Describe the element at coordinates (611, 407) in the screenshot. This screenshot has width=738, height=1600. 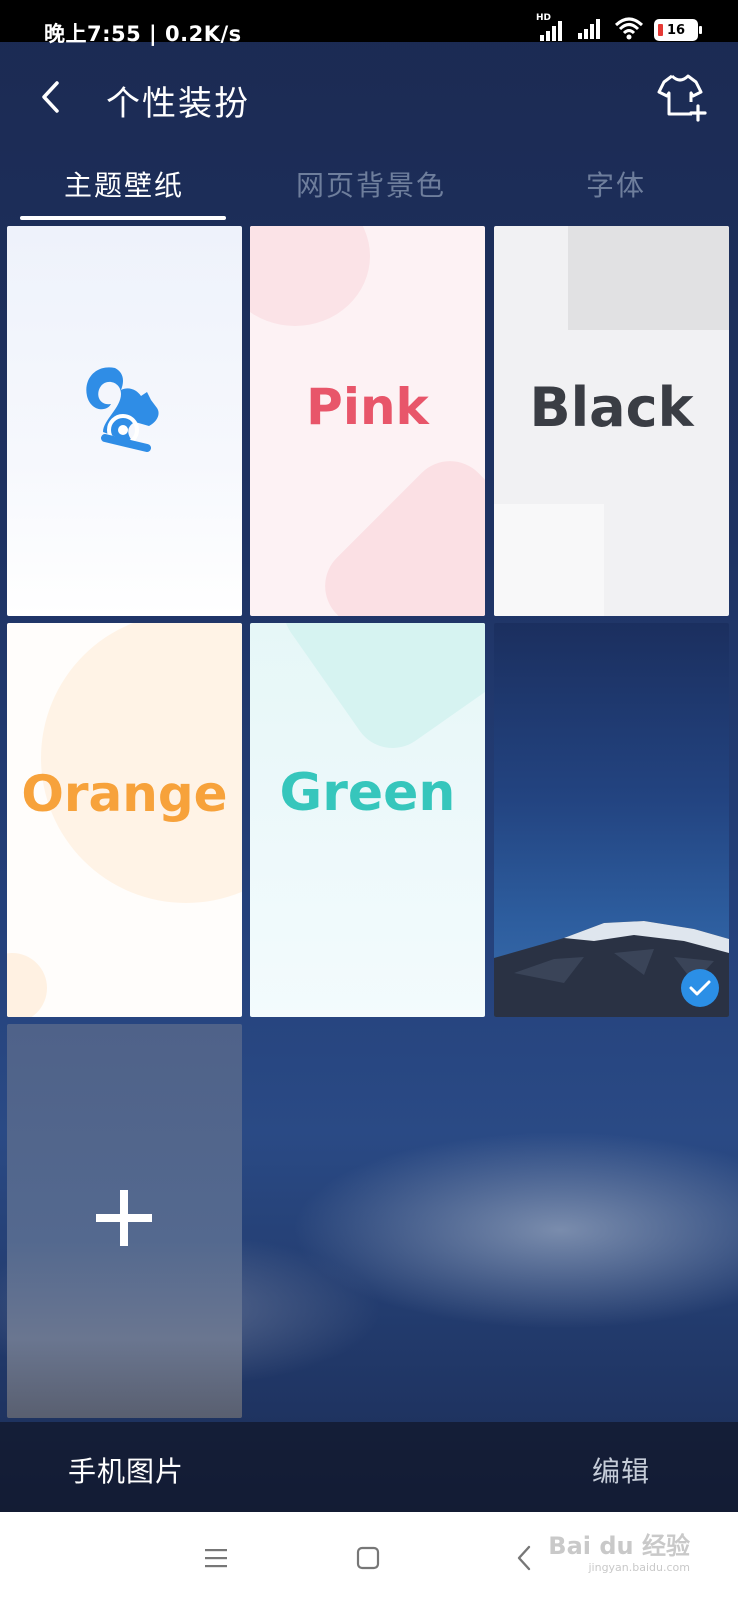
I see `theme-label-black: Black` at that location.